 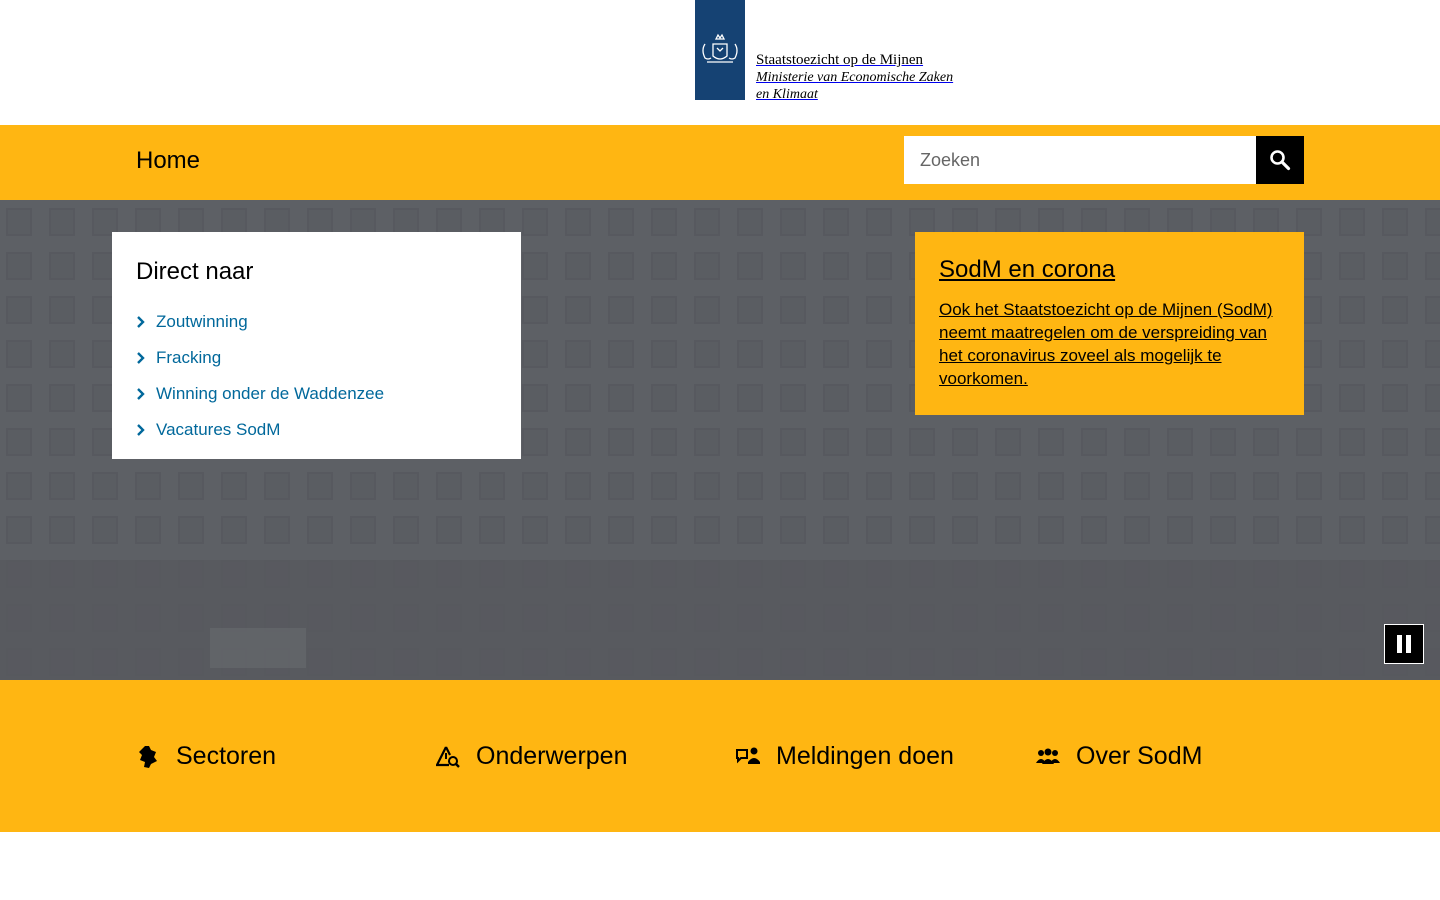 I want to click on bottom-nav-sectoren: Sectoren, so click(x=206, y=756).